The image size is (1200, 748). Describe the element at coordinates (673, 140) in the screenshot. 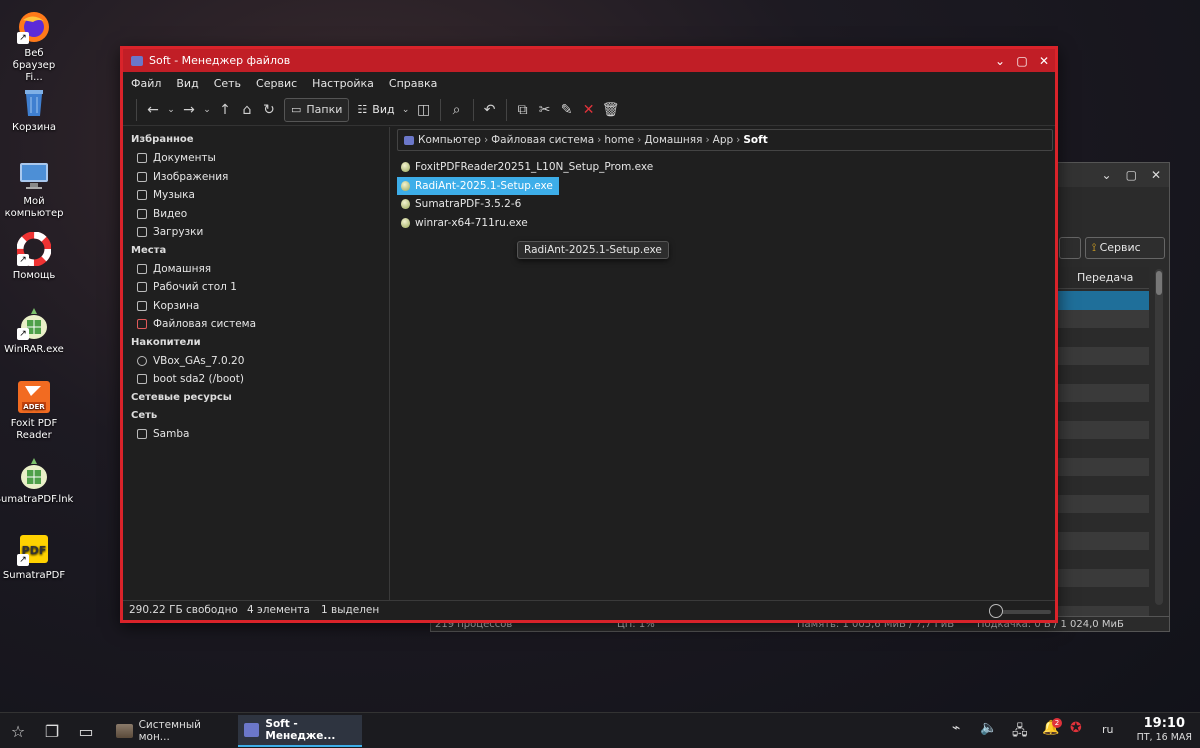

I see `breadcrumb-item: Домашняя` at that location.